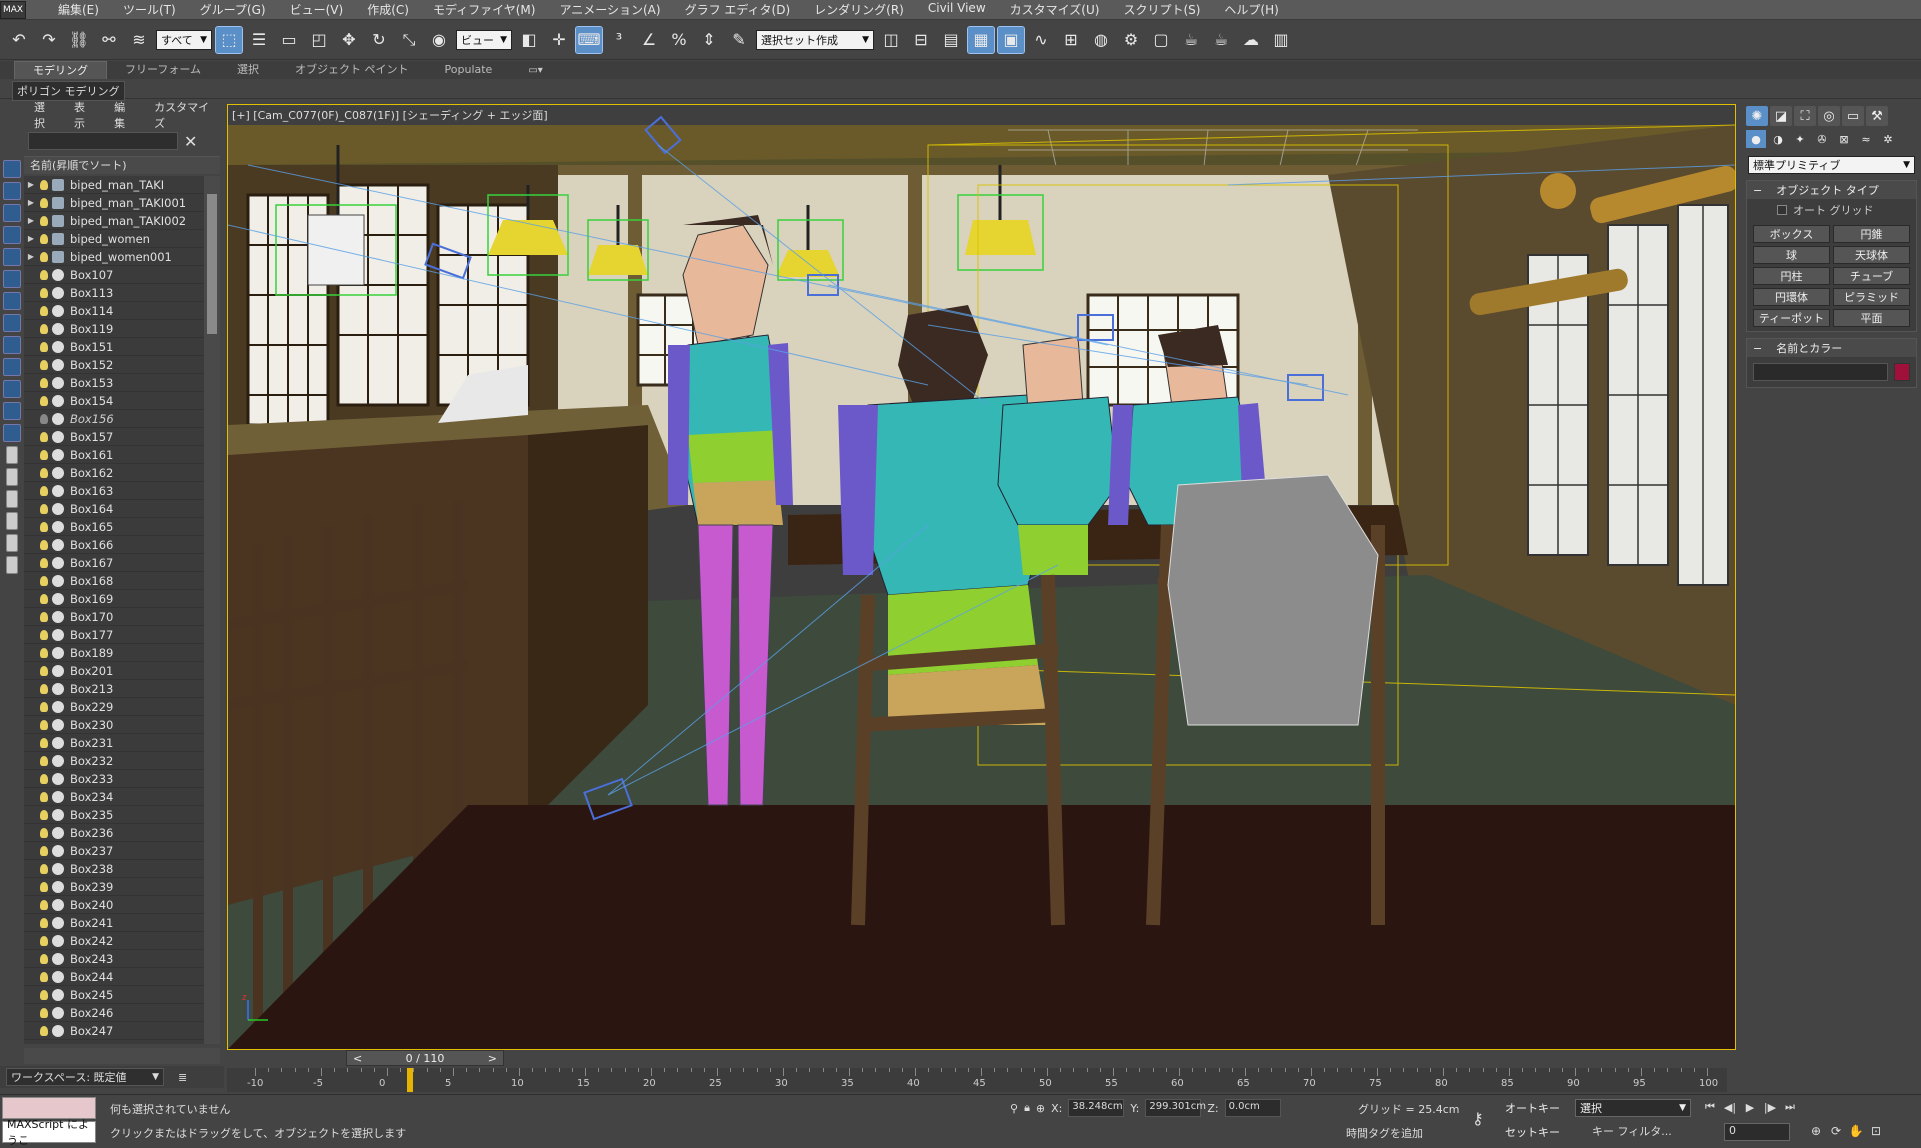  Describe the element at coordinates (114, 365) in the screenshot. I see `list-item: Box152` at that location.